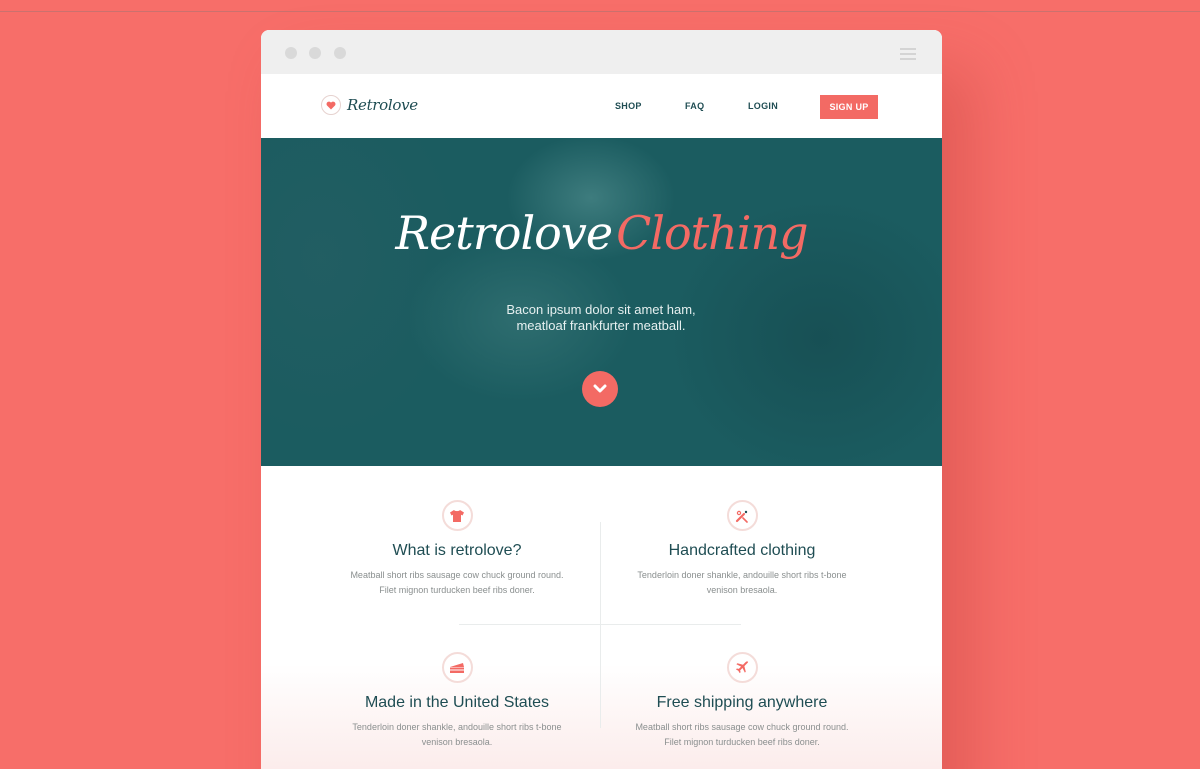  I want to click on hero-title: RetroloveClothing, so click(601, 233).